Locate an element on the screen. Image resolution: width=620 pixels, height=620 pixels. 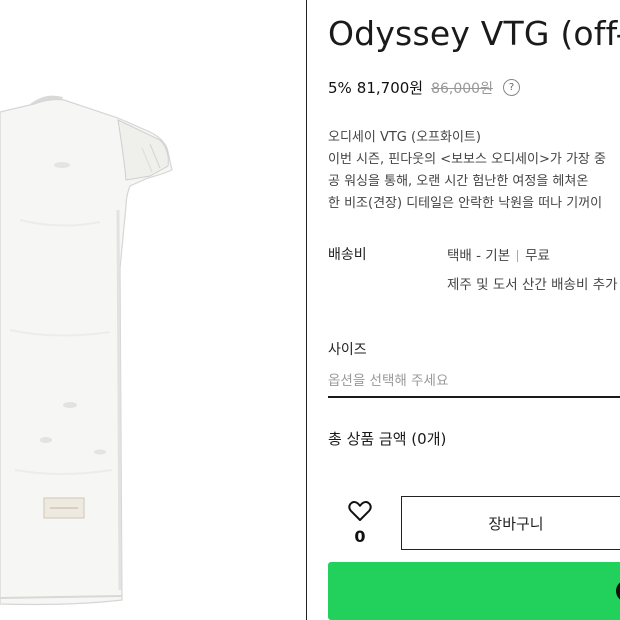
discount-rate: 5% is located at coordinates (340, 87).